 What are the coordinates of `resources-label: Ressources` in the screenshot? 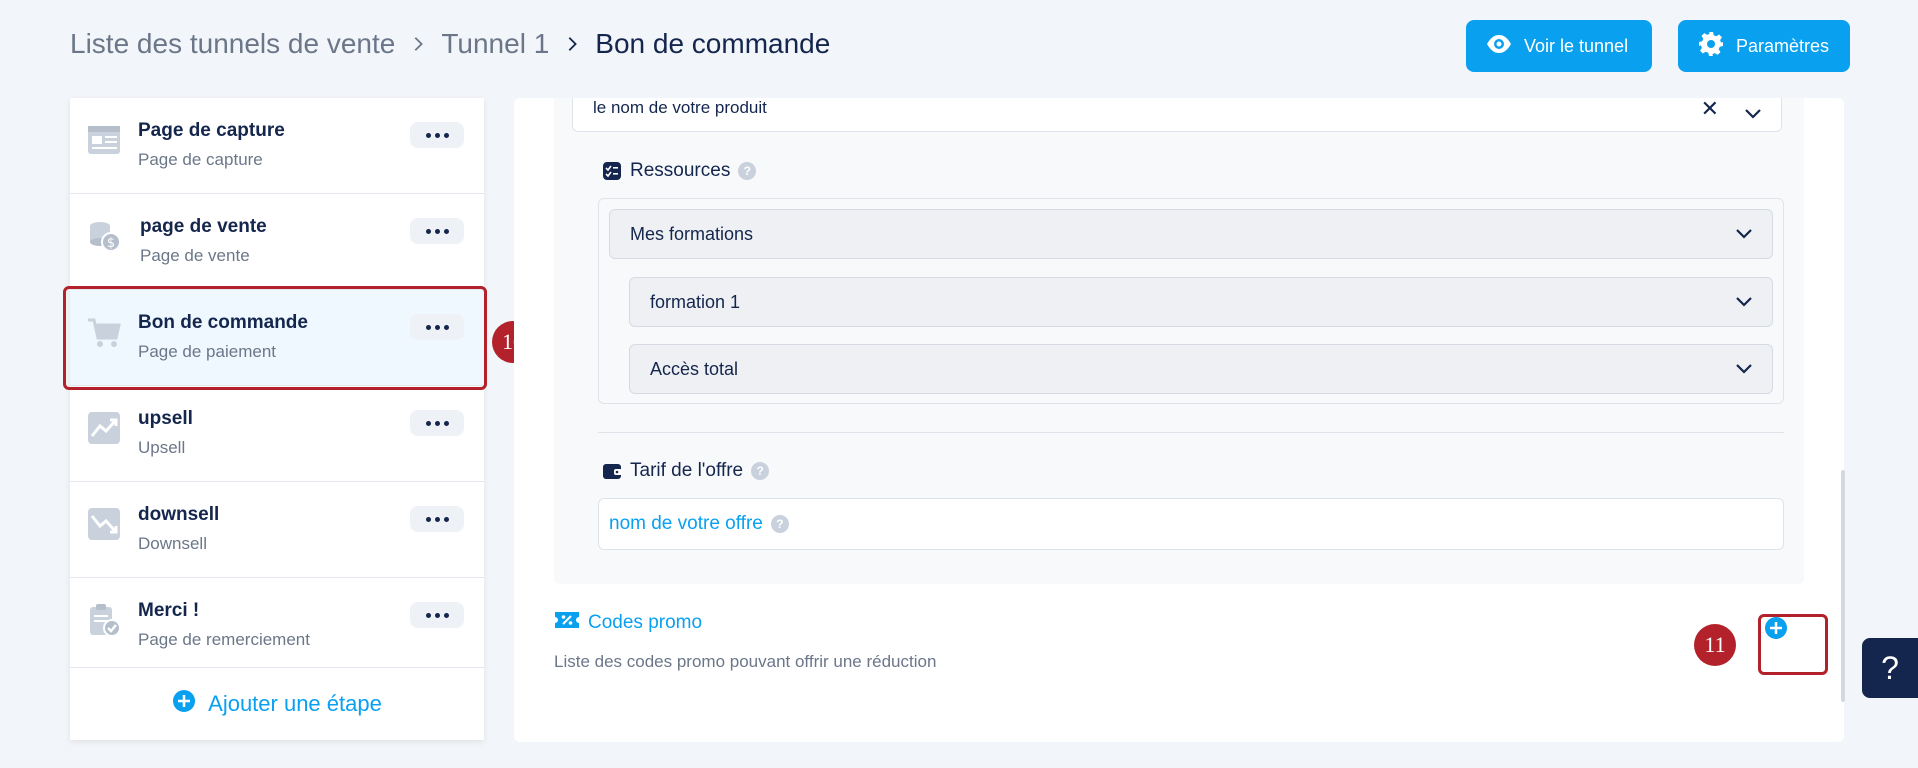 It's located at (680, 170).